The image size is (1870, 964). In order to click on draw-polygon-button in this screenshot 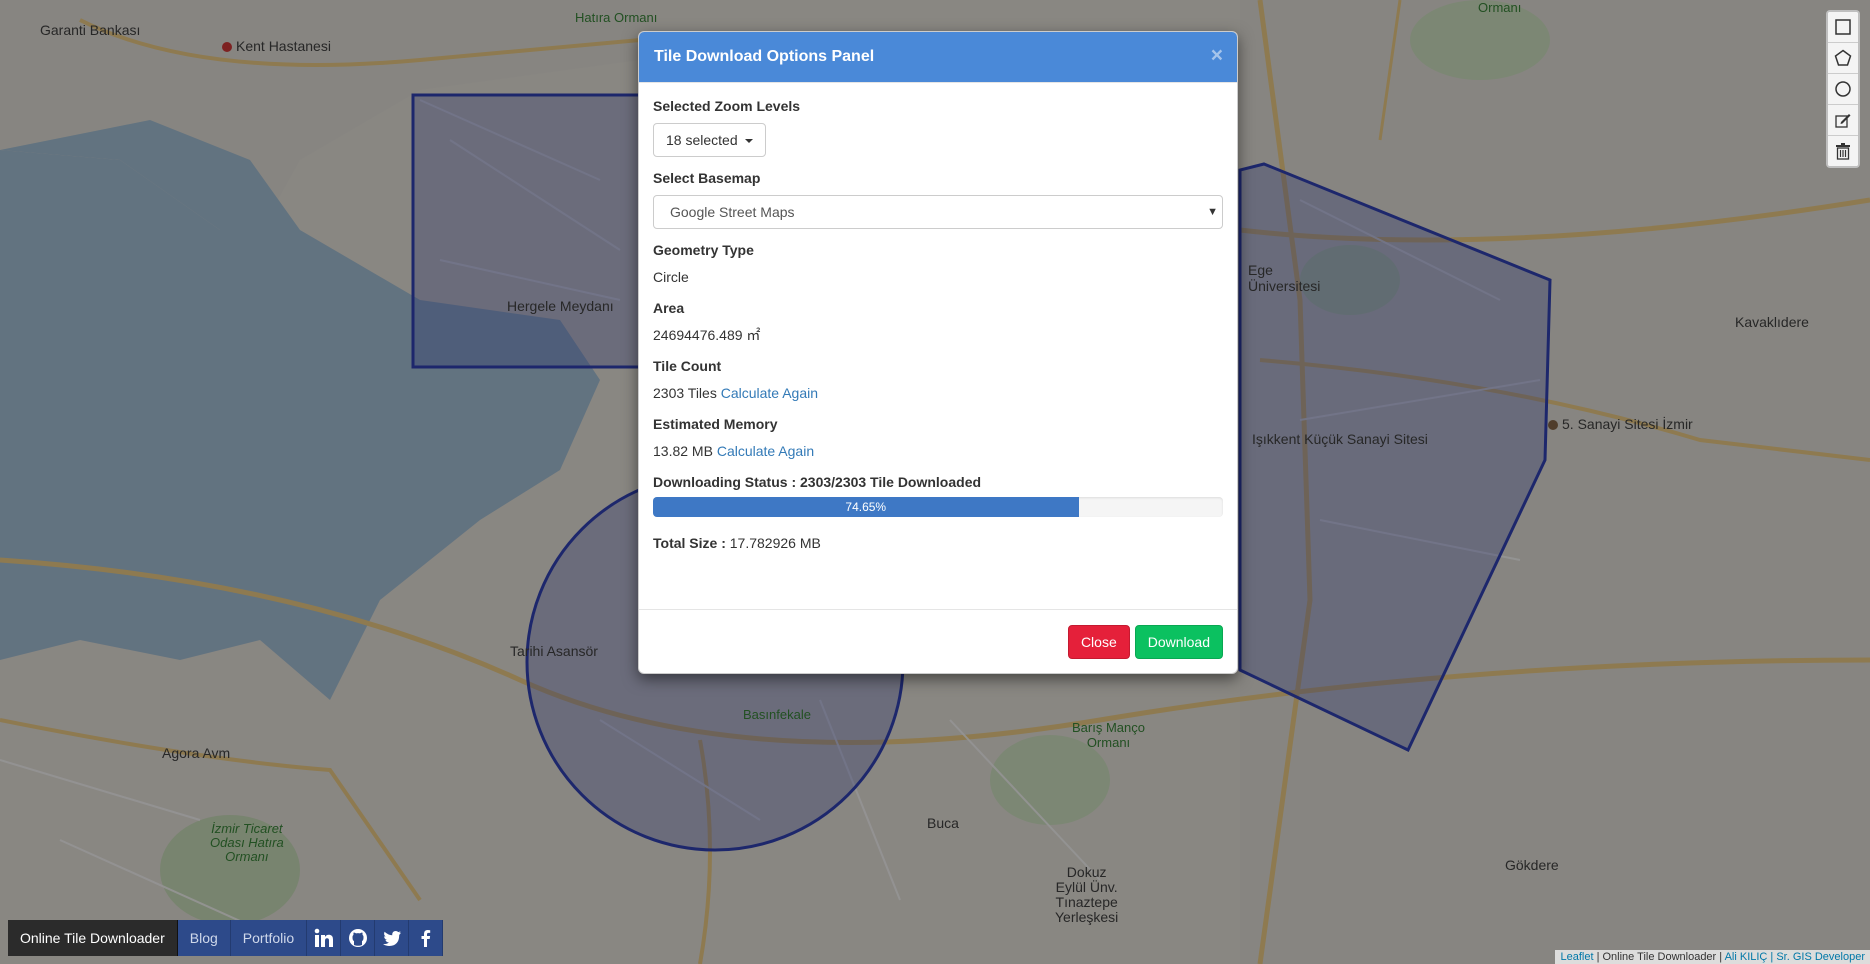, I will do `click(1843, 58)`.